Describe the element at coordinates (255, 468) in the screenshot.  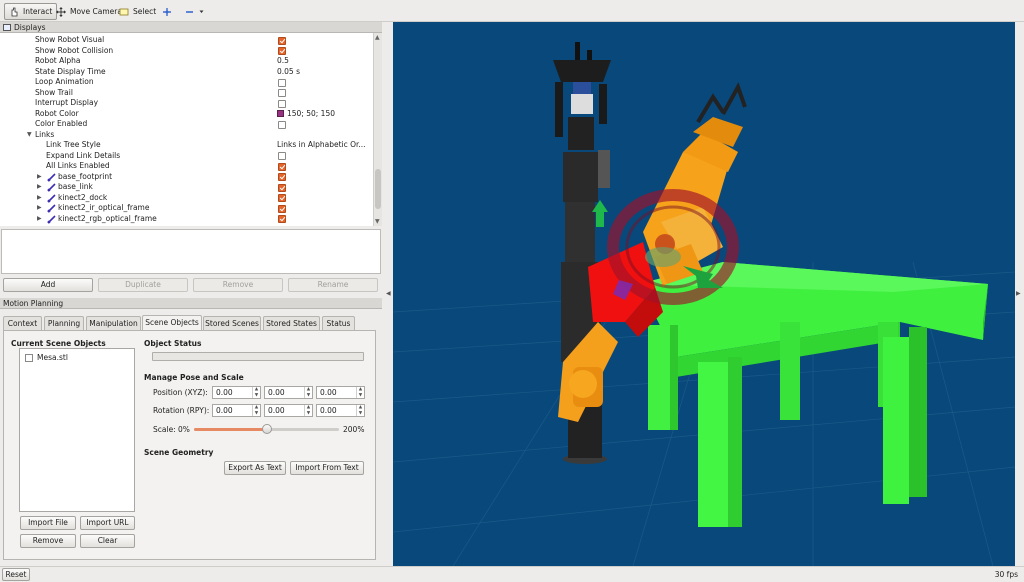
I see `export-as-text-button: Export As Text` at that location.